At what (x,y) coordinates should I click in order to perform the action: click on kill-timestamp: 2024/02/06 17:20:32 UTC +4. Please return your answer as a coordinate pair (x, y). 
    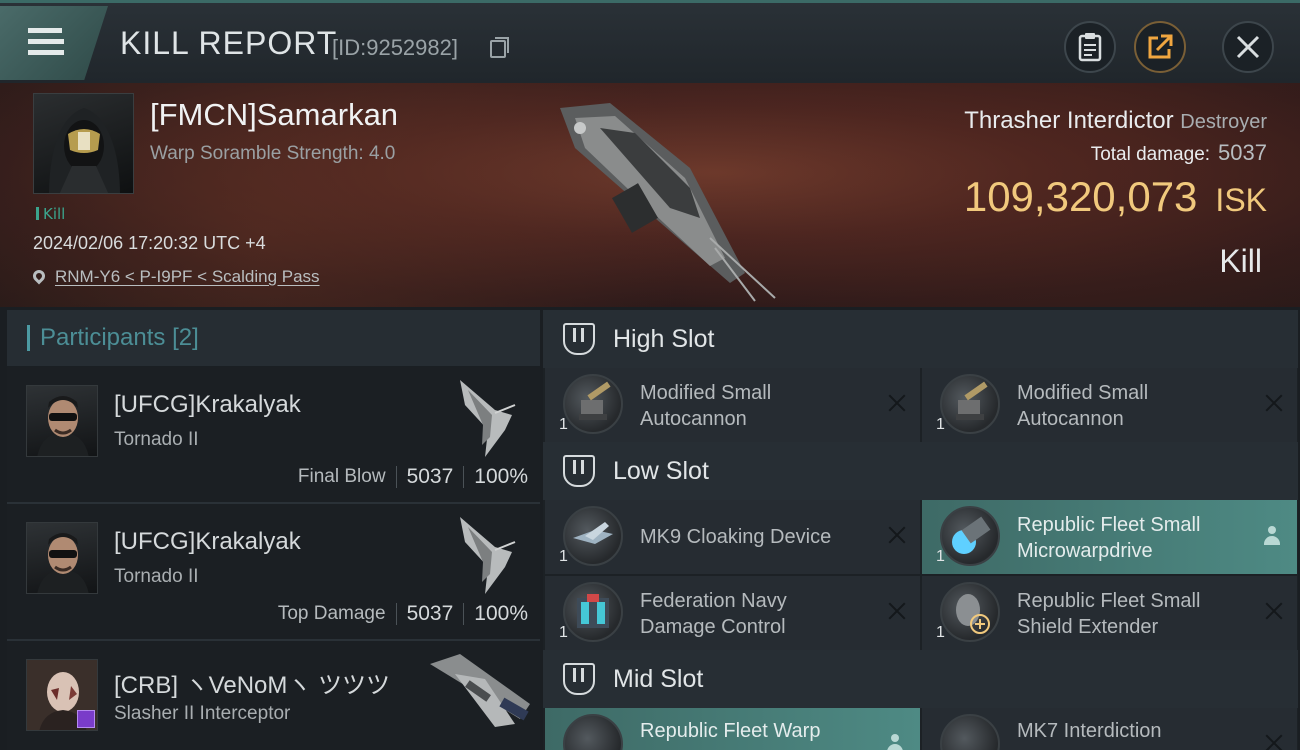
    Looking at the image, I should click on (149, 243).